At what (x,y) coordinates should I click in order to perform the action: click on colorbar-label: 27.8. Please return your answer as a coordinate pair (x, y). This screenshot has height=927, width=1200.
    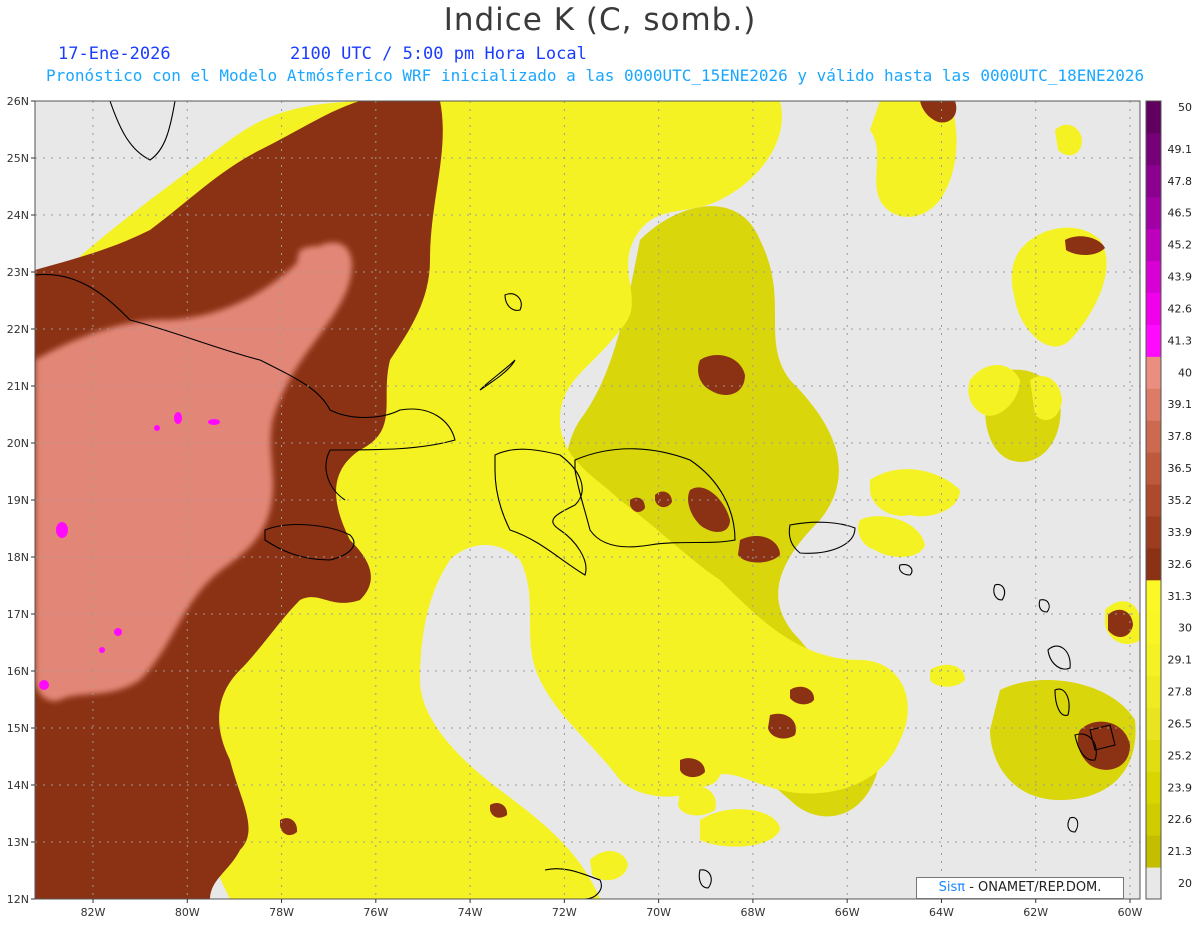
    Looking at the image, I should click on (1180, 692).